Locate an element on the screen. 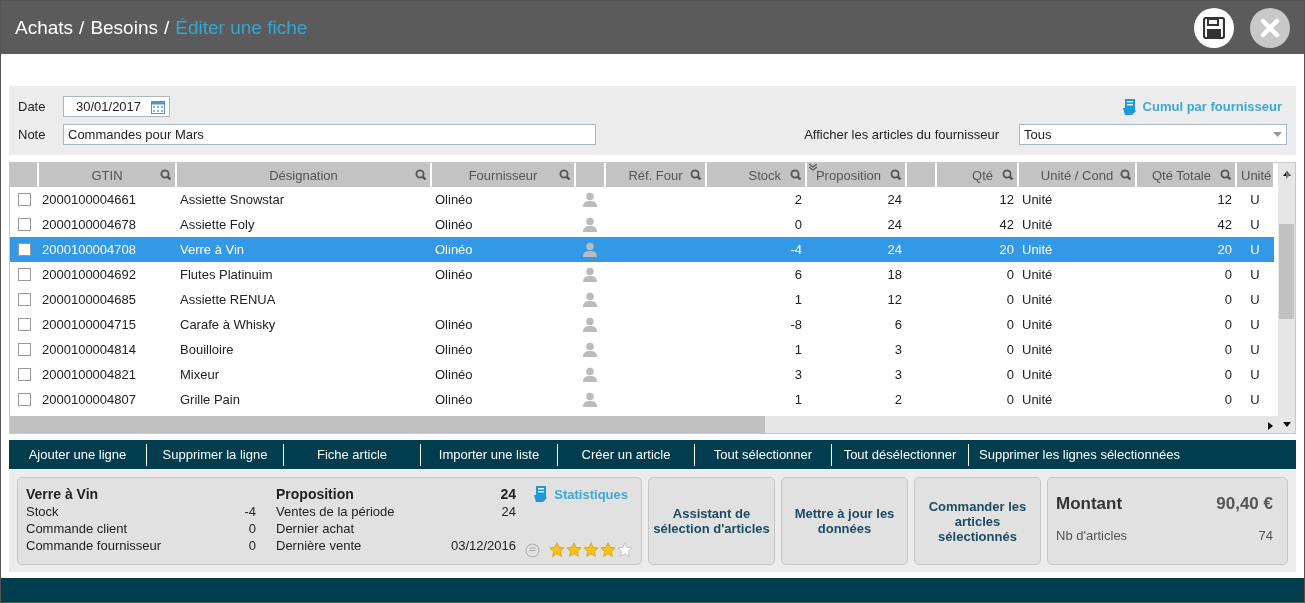  close-button is located at coordinates (1270, 27).